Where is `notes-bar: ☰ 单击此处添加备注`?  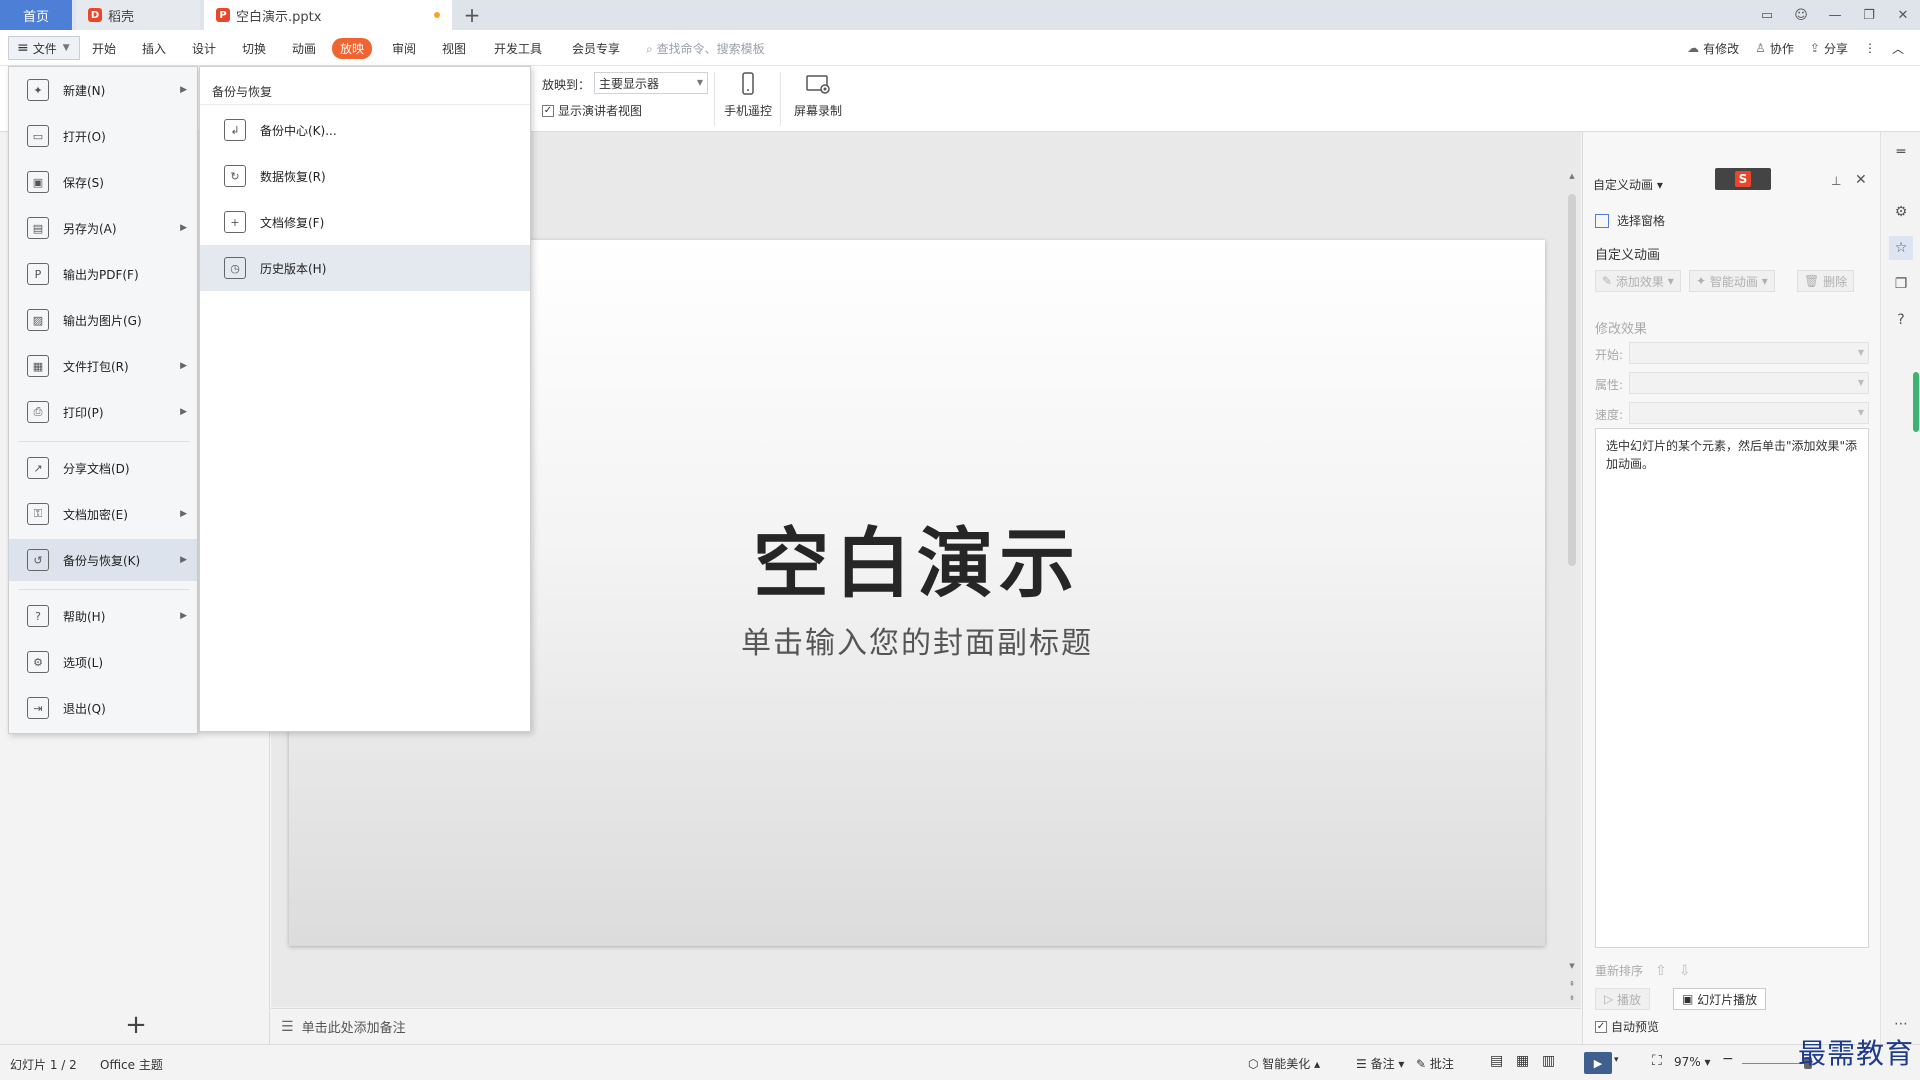 notes-bar: ☰ 单击此处添加备注 is located at coordinates (926, 1026).